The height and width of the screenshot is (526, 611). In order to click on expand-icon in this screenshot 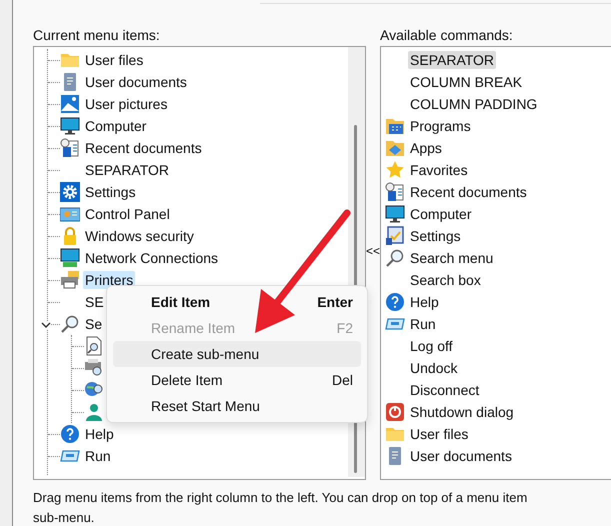, I will do `click(46, 325)`.